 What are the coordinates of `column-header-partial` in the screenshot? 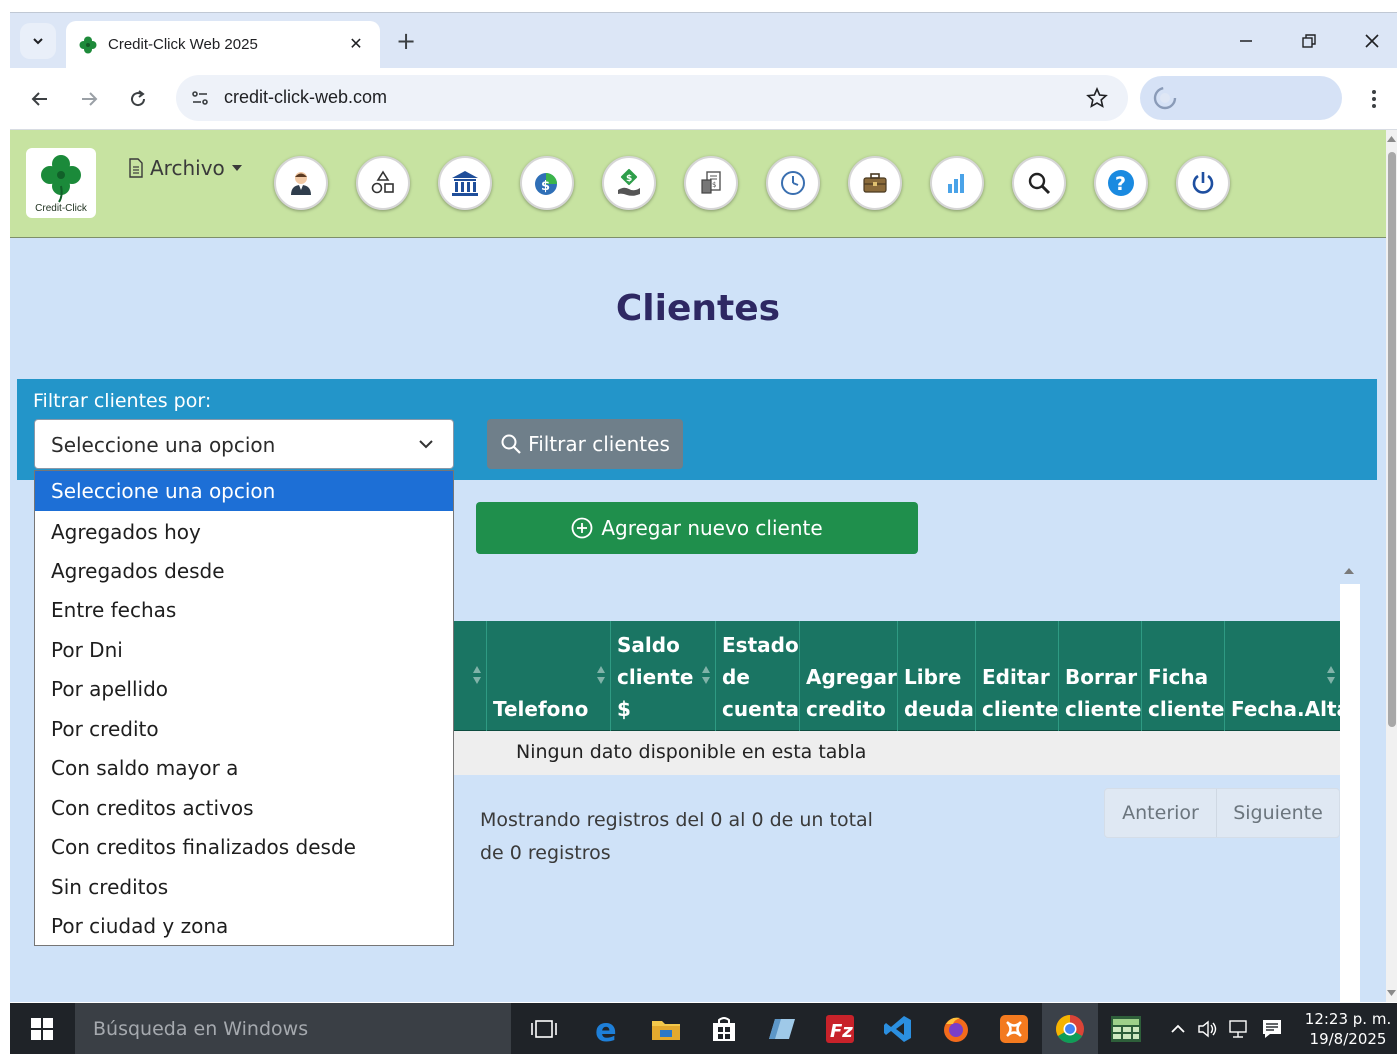 It's located at (469, 676).